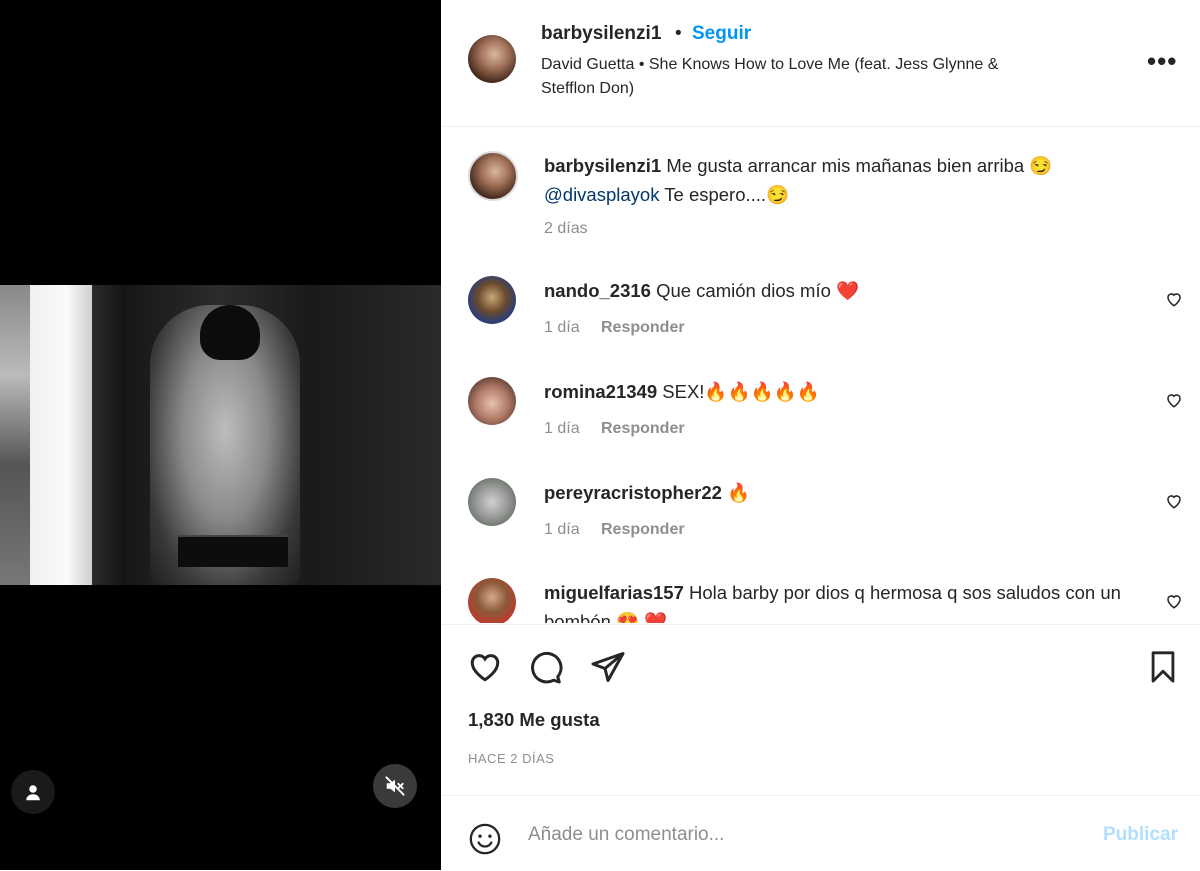  I want to click on comment-body: Que camión dios mío ❤️, so click(755, 290).